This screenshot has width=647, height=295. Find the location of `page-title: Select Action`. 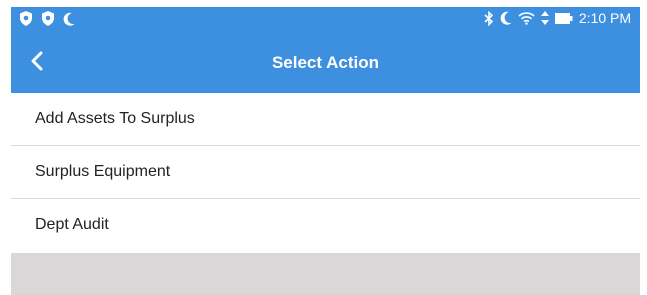

page-title: Select Action is located at coordinates (325, 62).